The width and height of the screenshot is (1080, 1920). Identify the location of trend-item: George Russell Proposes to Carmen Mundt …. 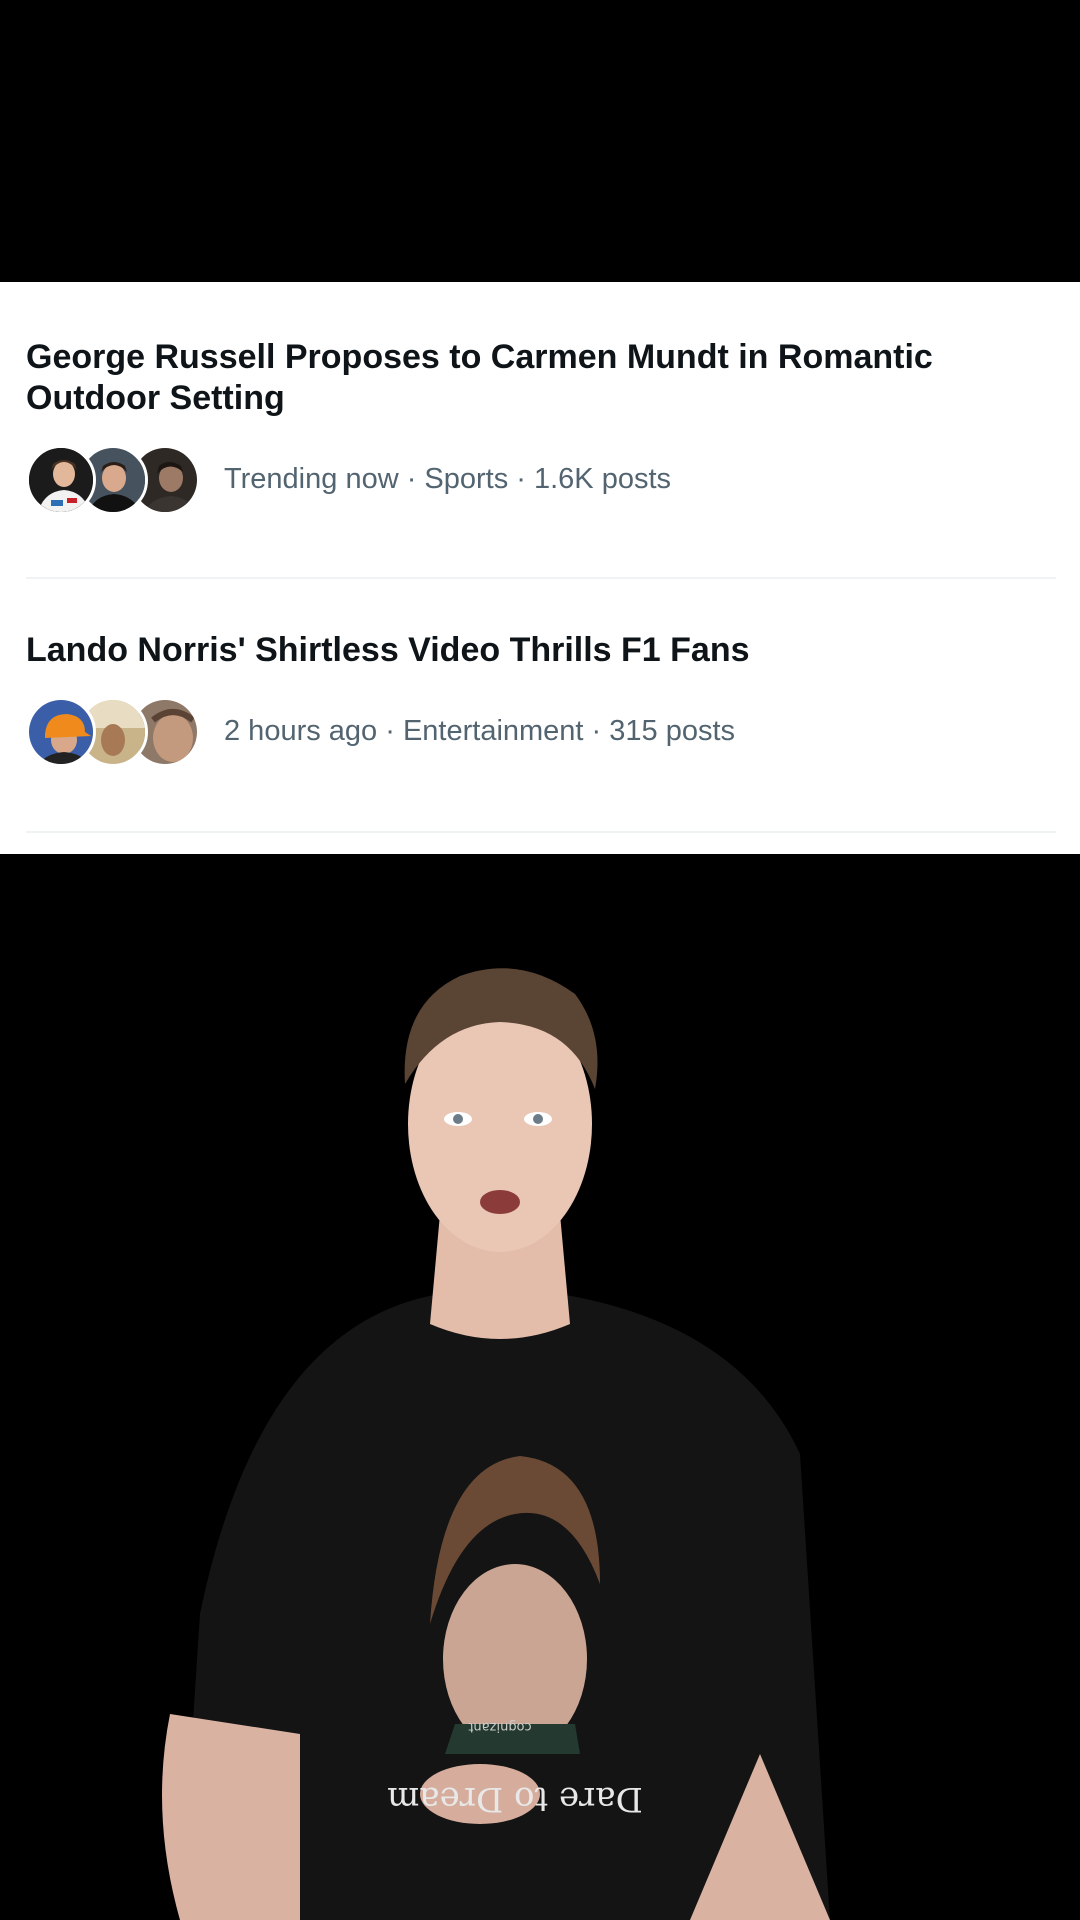
(541, 427).